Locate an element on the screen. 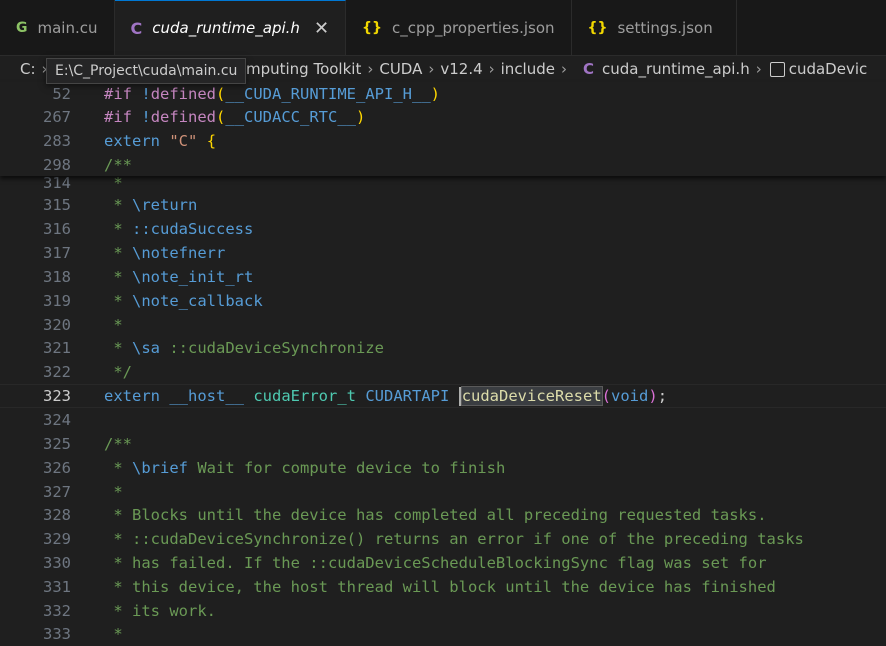 Image resolution: width=886 pixels, height=646 pixels. breadcrumb-item: v12.4 is located at coordinates (461, 69).